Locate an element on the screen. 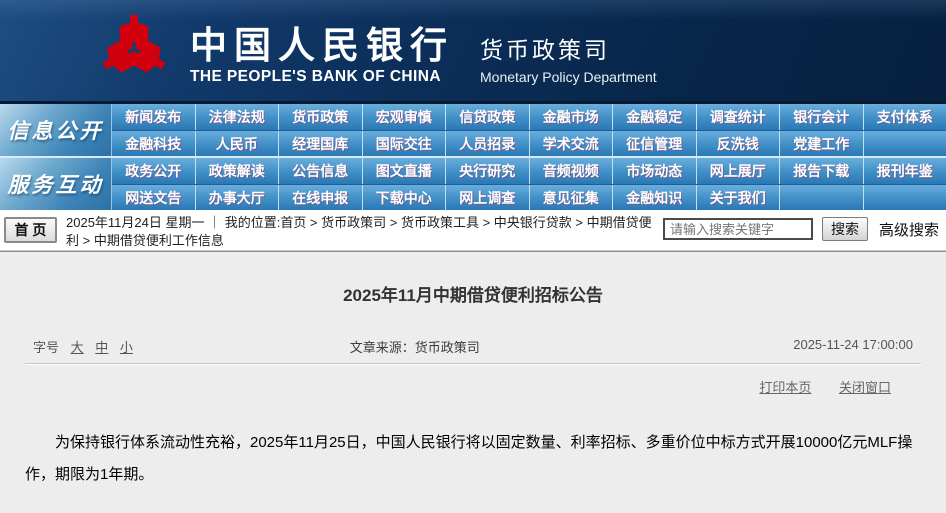 The image size is (946, 513). search-input is located at coordinates (737, 229).